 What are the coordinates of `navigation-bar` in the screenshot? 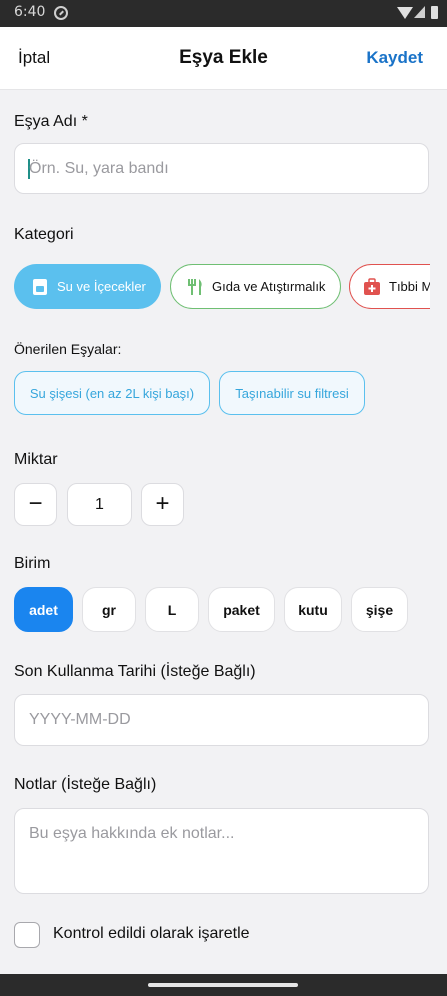 It's located at (223, 985).